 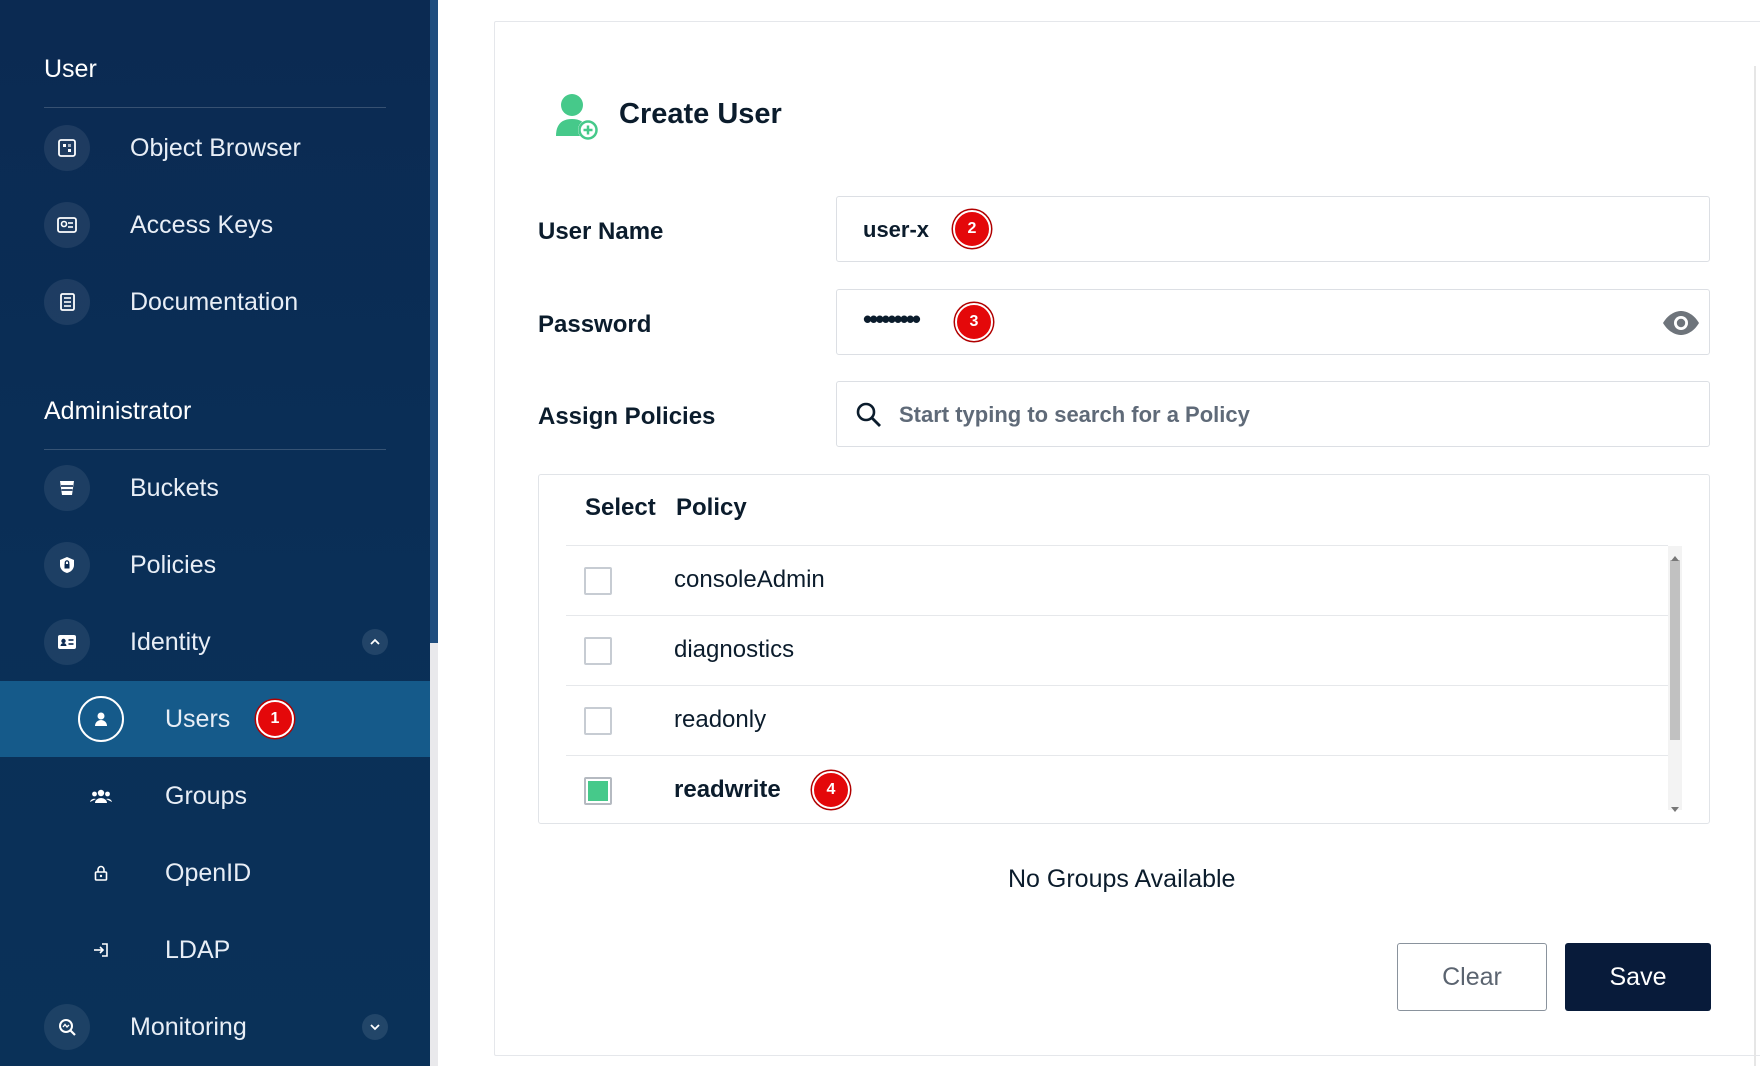 I want to click on identity-icon, so click(x=67, y=642).